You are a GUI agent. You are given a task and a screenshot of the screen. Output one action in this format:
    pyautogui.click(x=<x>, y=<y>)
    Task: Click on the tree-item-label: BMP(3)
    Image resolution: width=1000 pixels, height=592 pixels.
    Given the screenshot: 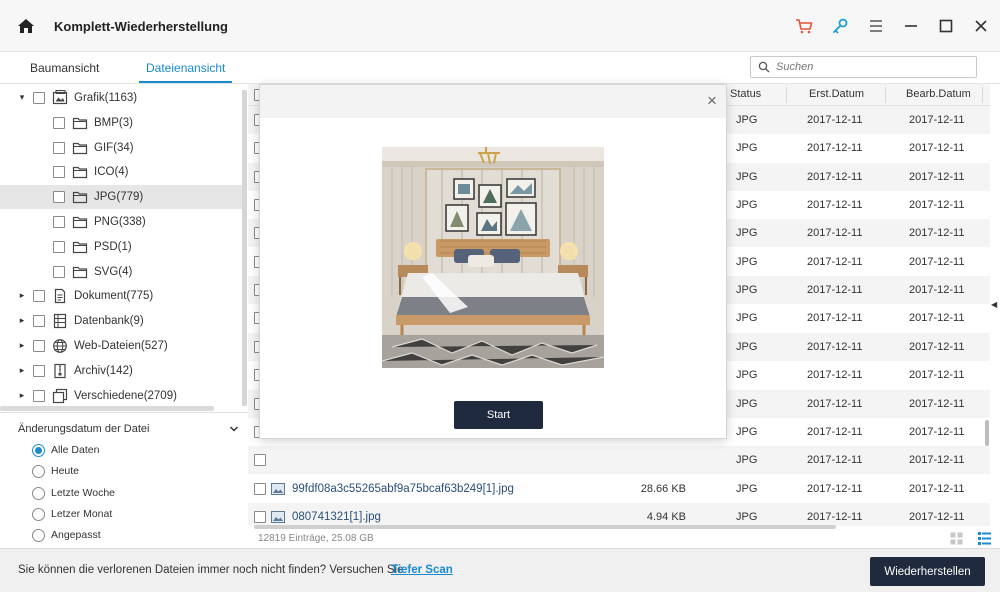 What is the action you would take?
    pyautogui.click(x=113, y=122)
    